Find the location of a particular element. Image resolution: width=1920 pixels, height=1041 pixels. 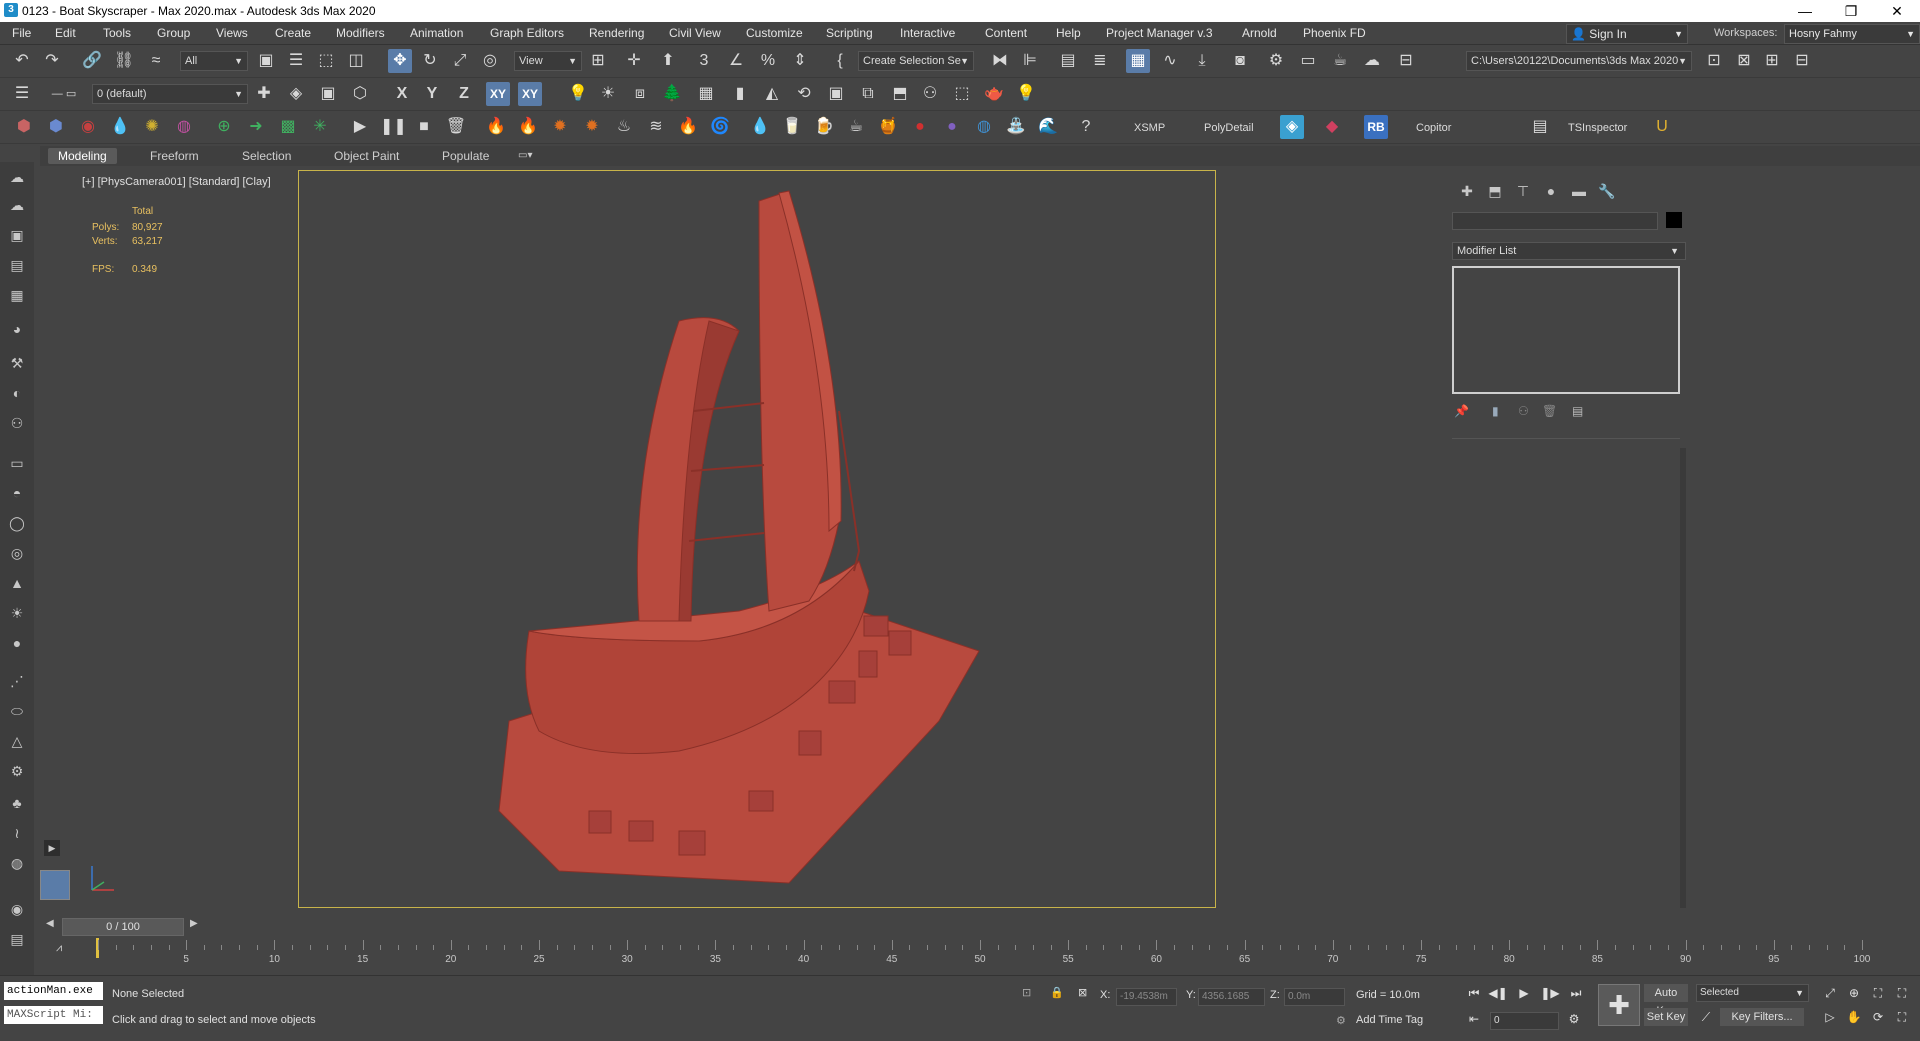

named-selection-select: Create Selection Se ▼ is located at coordinates (916, 61).